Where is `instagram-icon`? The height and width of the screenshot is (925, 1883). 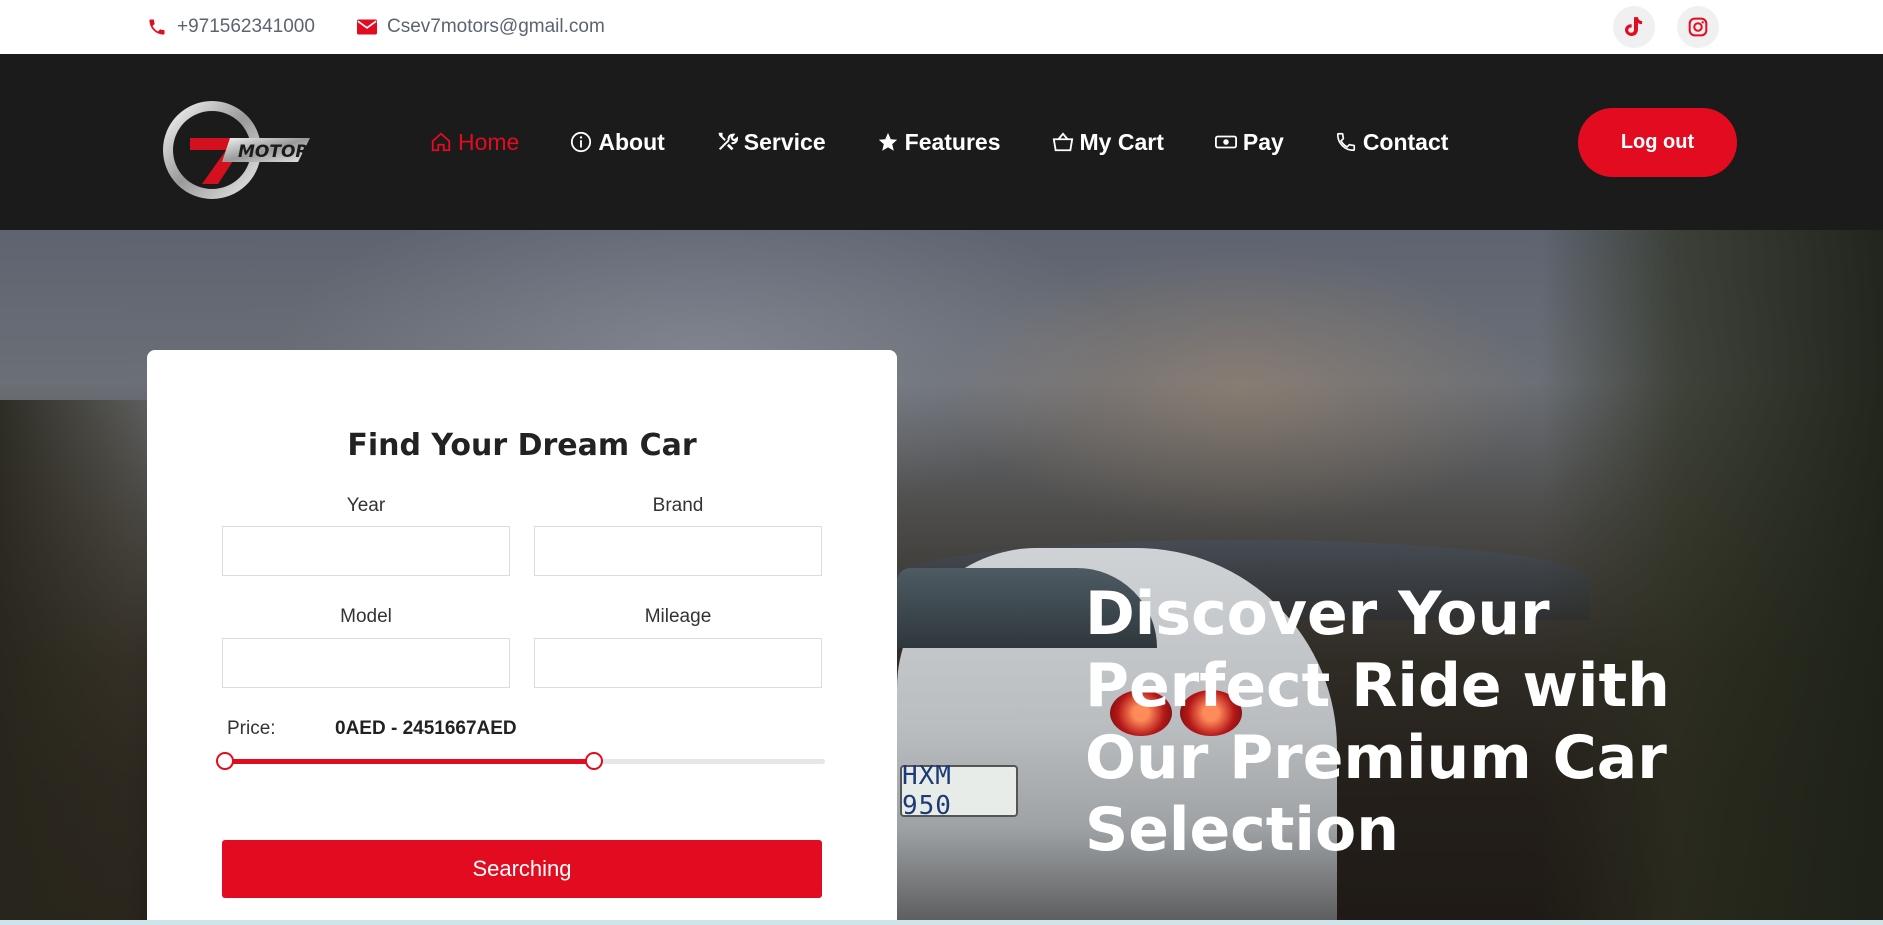 instagram-icon is located at coordinates (1698, 27).